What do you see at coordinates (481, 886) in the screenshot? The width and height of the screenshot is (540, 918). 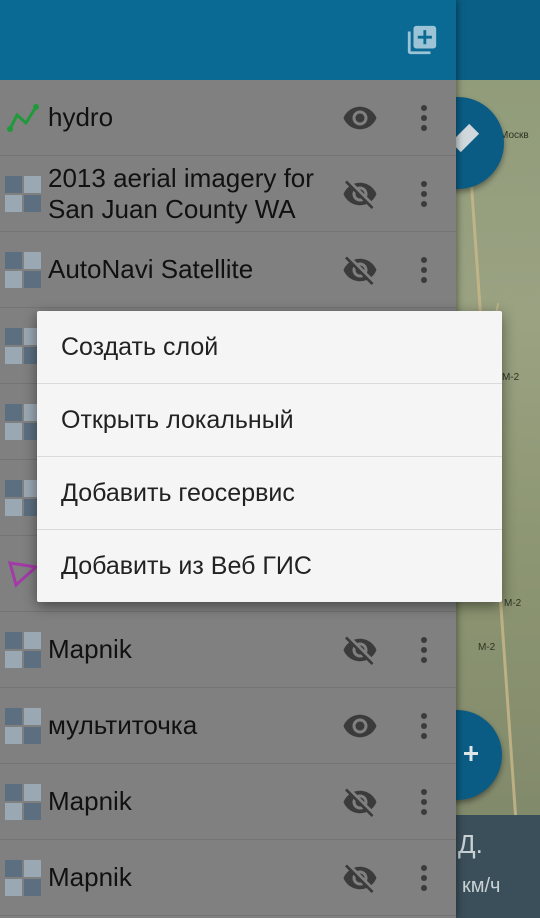 I see `speed-unit: км/ч` at bounding box center [481, 886].